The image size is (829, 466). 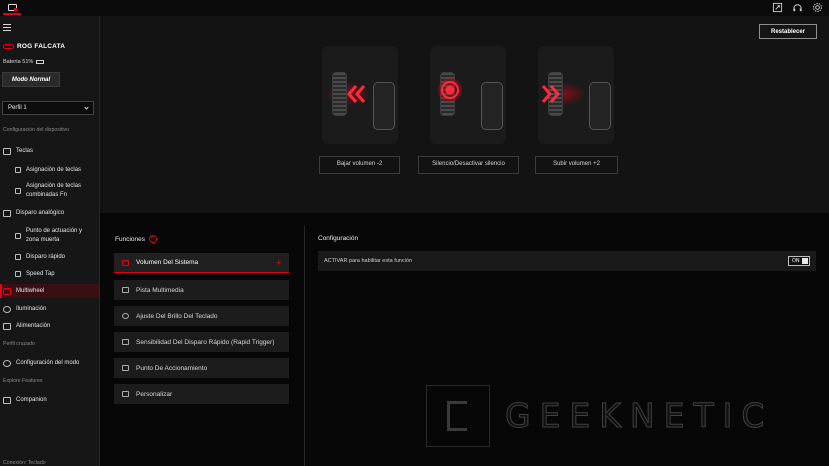 I want to click on profile-select-value: Perfil 1, so click(x=17, y=108).